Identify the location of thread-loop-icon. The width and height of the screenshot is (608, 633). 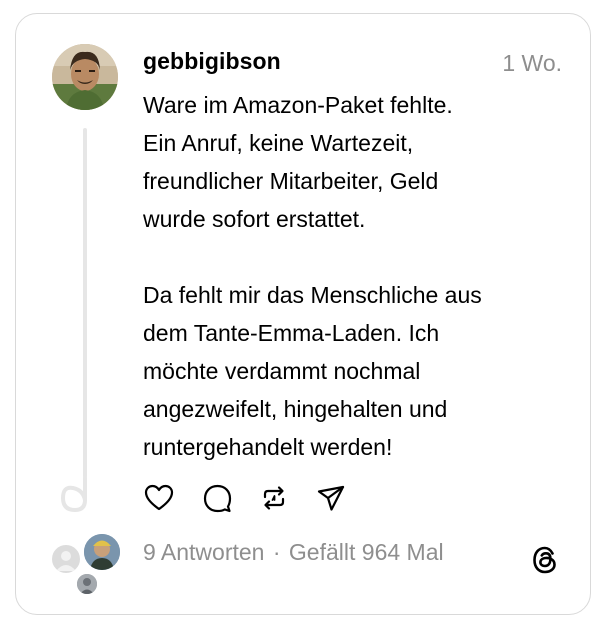
(73, 494).